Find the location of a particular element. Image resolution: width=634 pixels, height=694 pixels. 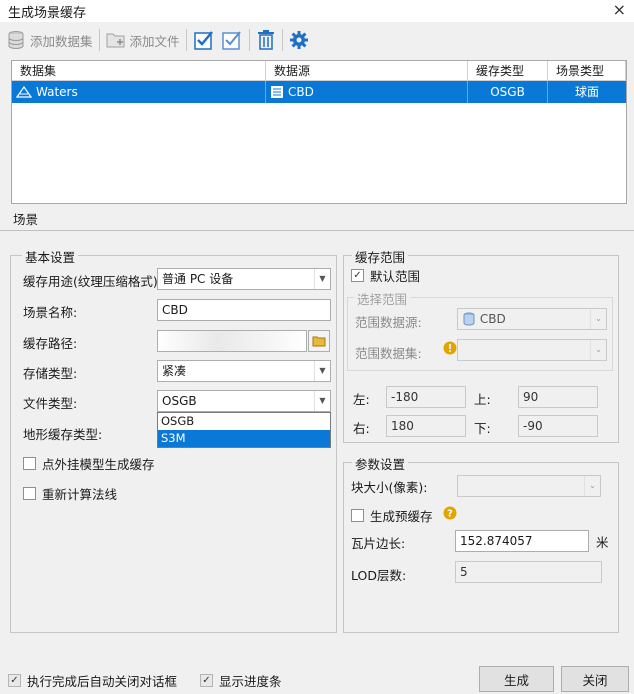

delete-icon is located at coordinates (266, 40).